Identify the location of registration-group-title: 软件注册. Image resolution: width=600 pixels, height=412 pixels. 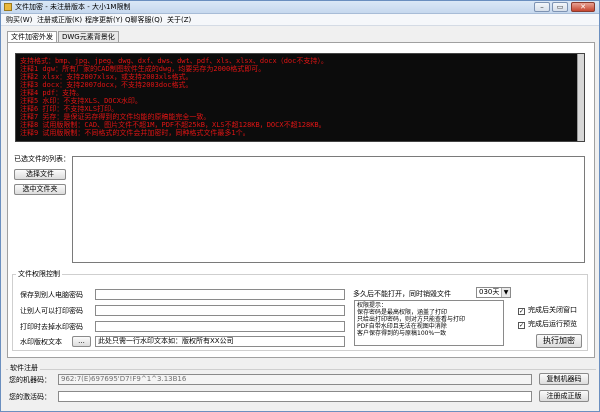
(24, 368).